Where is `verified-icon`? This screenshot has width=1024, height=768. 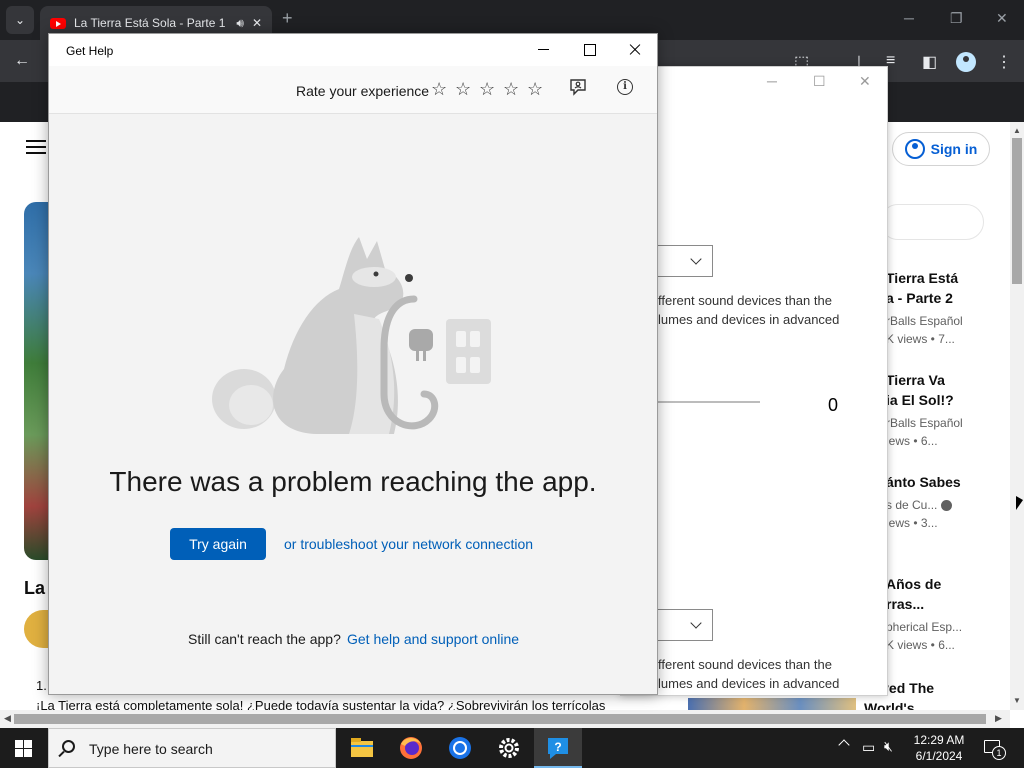
verified-icon is located at coordinates (946, 506).